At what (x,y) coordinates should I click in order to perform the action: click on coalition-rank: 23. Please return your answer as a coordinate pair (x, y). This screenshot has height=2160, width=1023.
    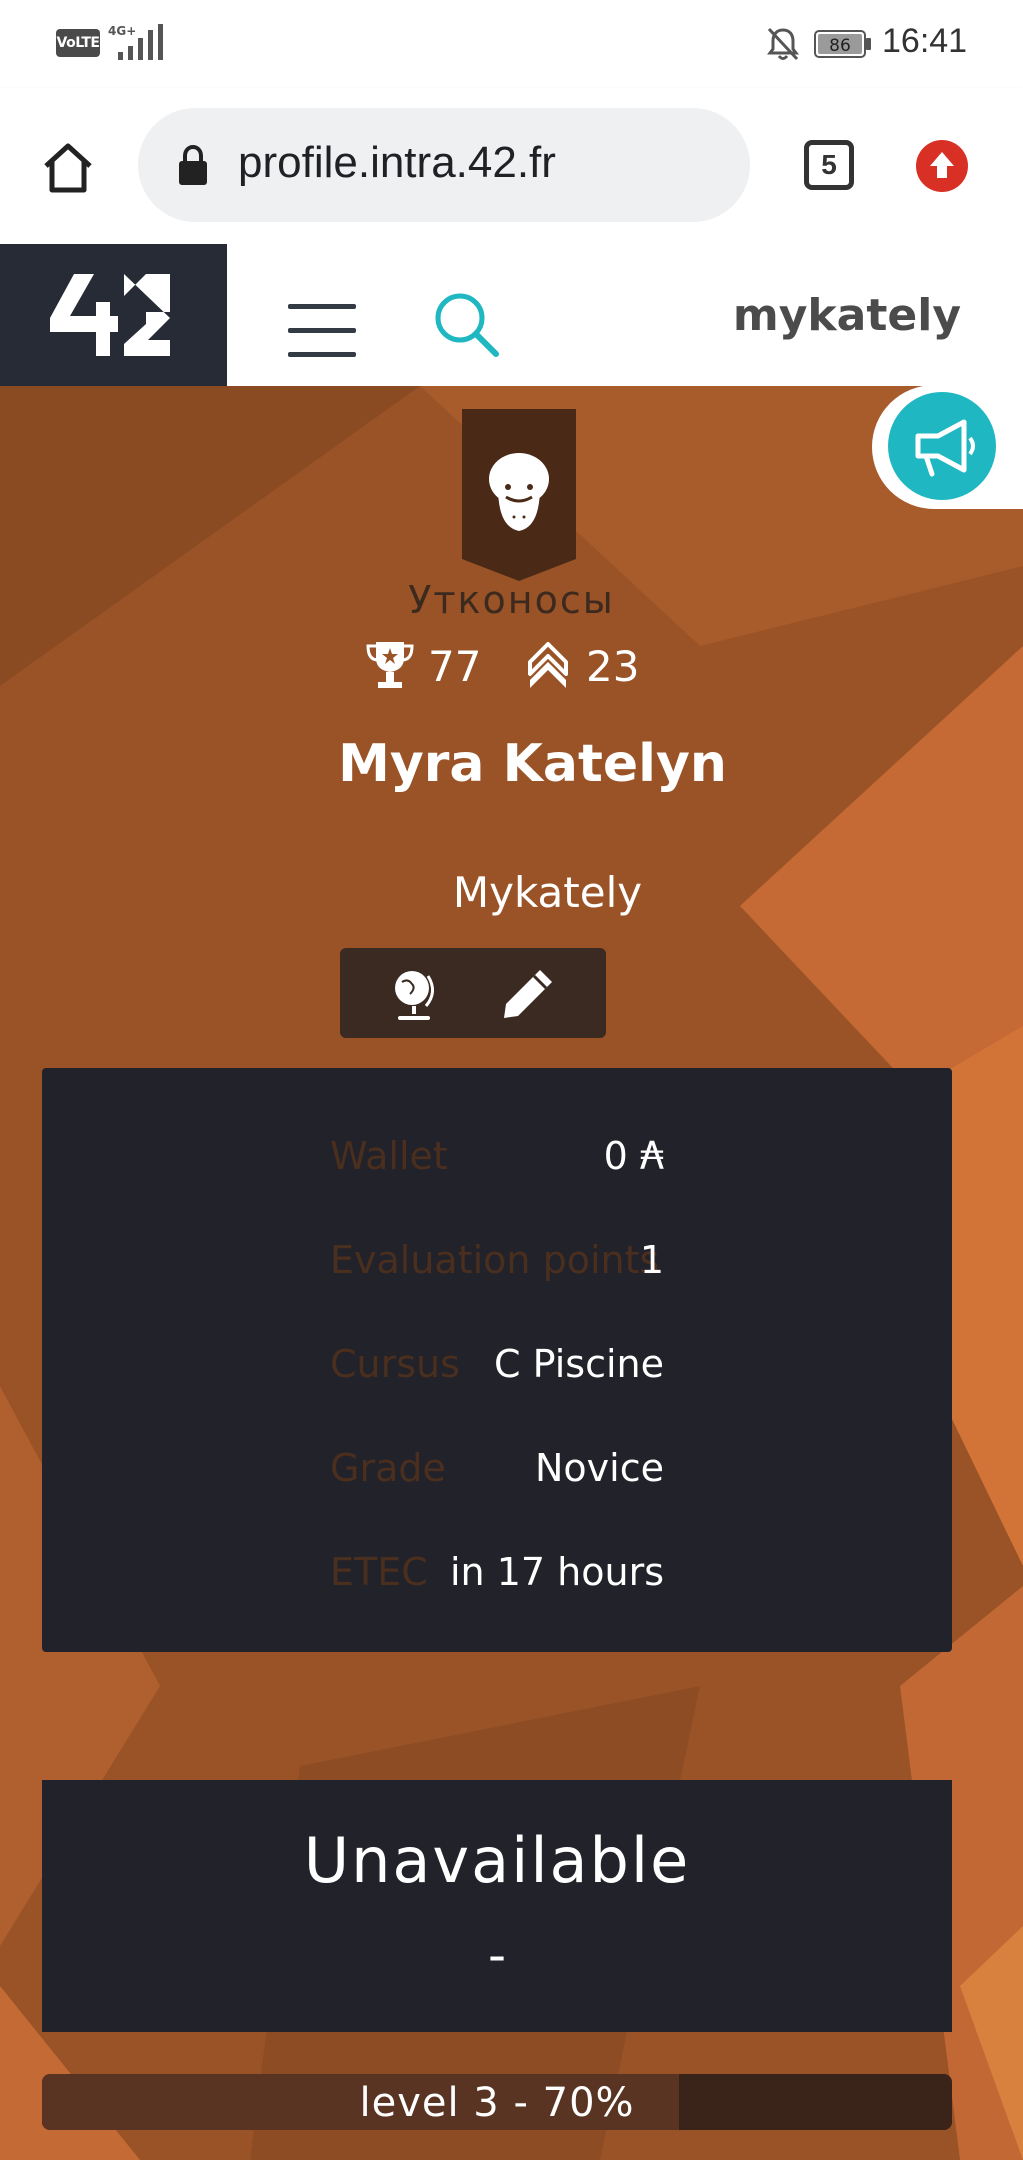
    Looking at the image, I should click on (613, 666).